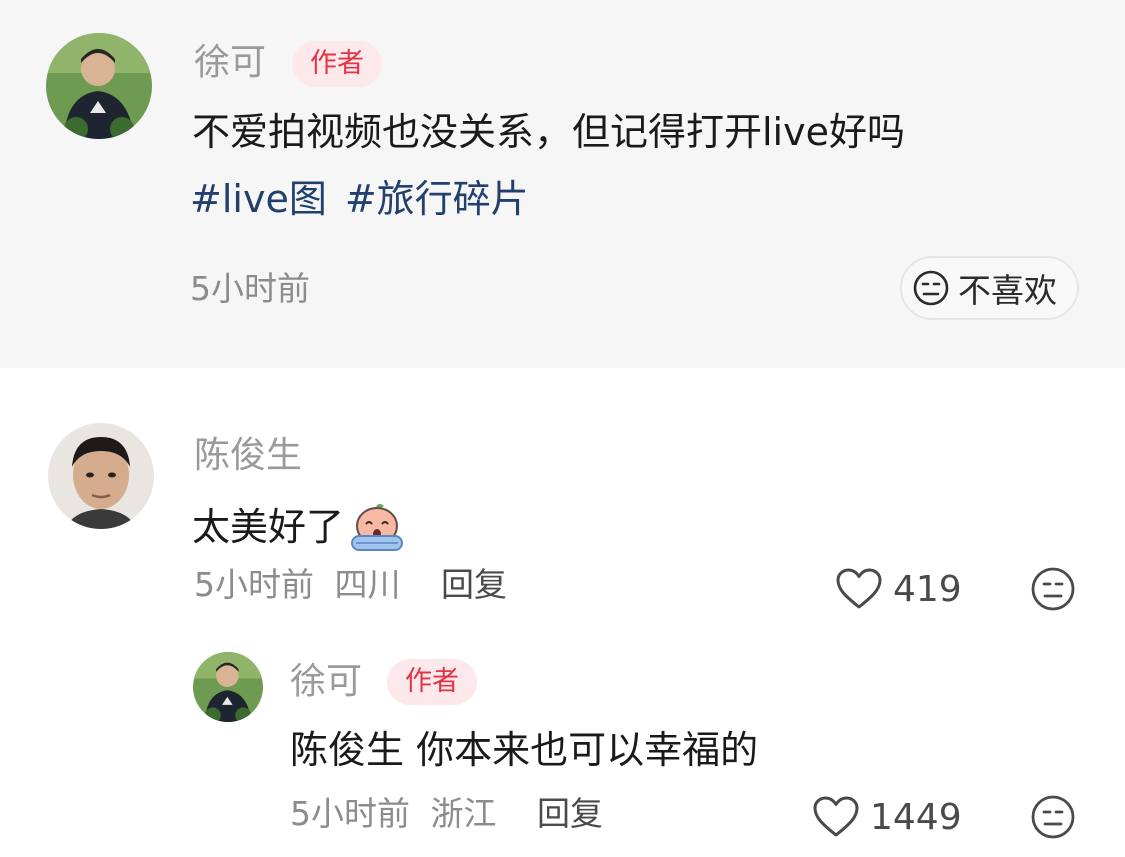 The image size is (1125, 857). I want to click on comment-text: 太美好了, so click(300, 528).